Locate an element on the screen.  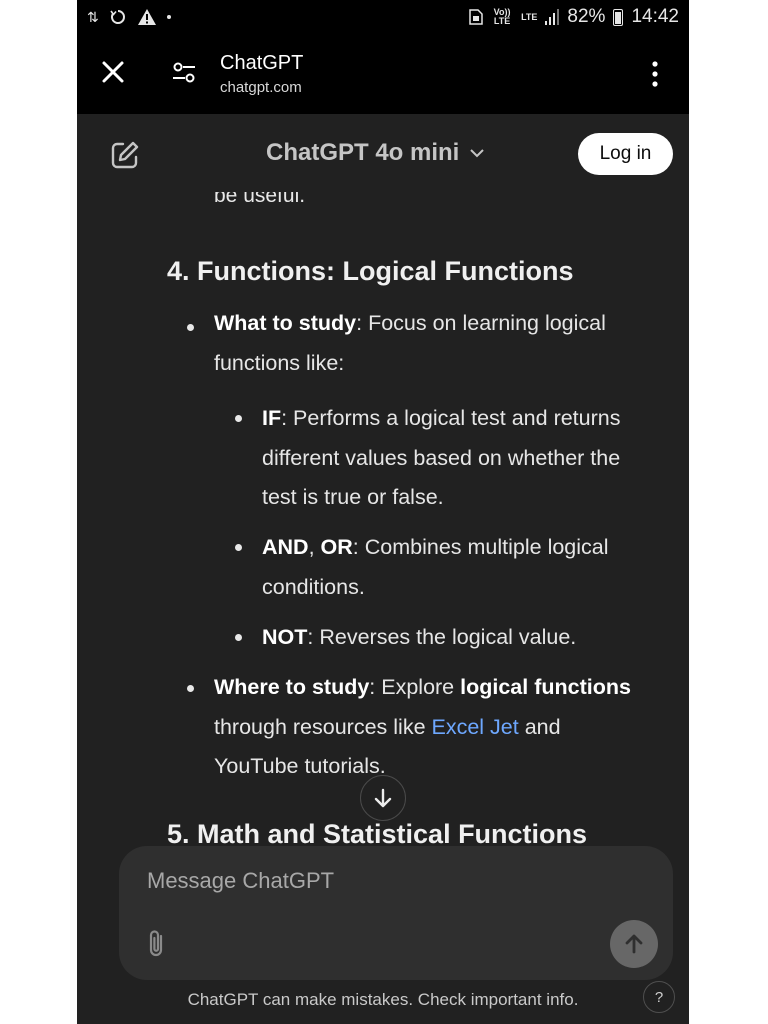
list-text: conditions. is located at coordinates (313, 586).